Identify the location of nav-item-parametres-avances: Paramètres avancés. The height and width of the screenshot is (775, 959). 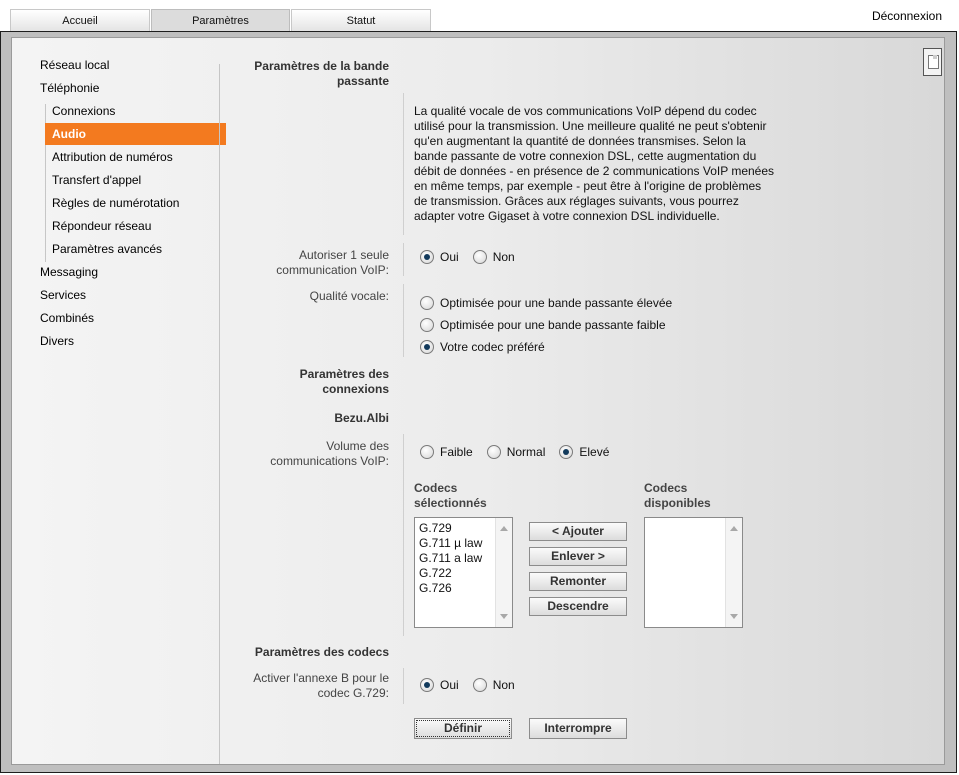
(107, 249).